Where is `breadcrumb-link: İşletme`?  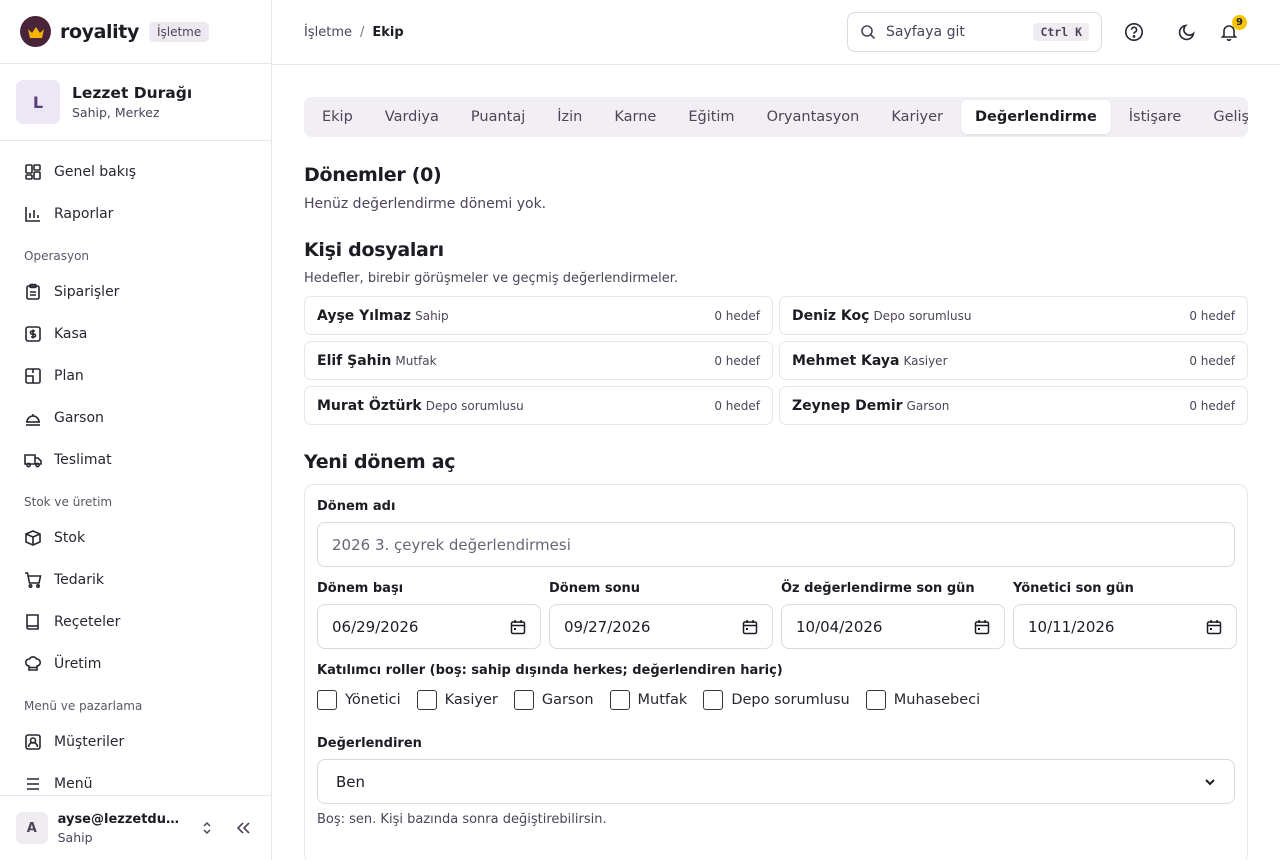
breadcrumb-link: İşletme is located at coordinates (328, 32).